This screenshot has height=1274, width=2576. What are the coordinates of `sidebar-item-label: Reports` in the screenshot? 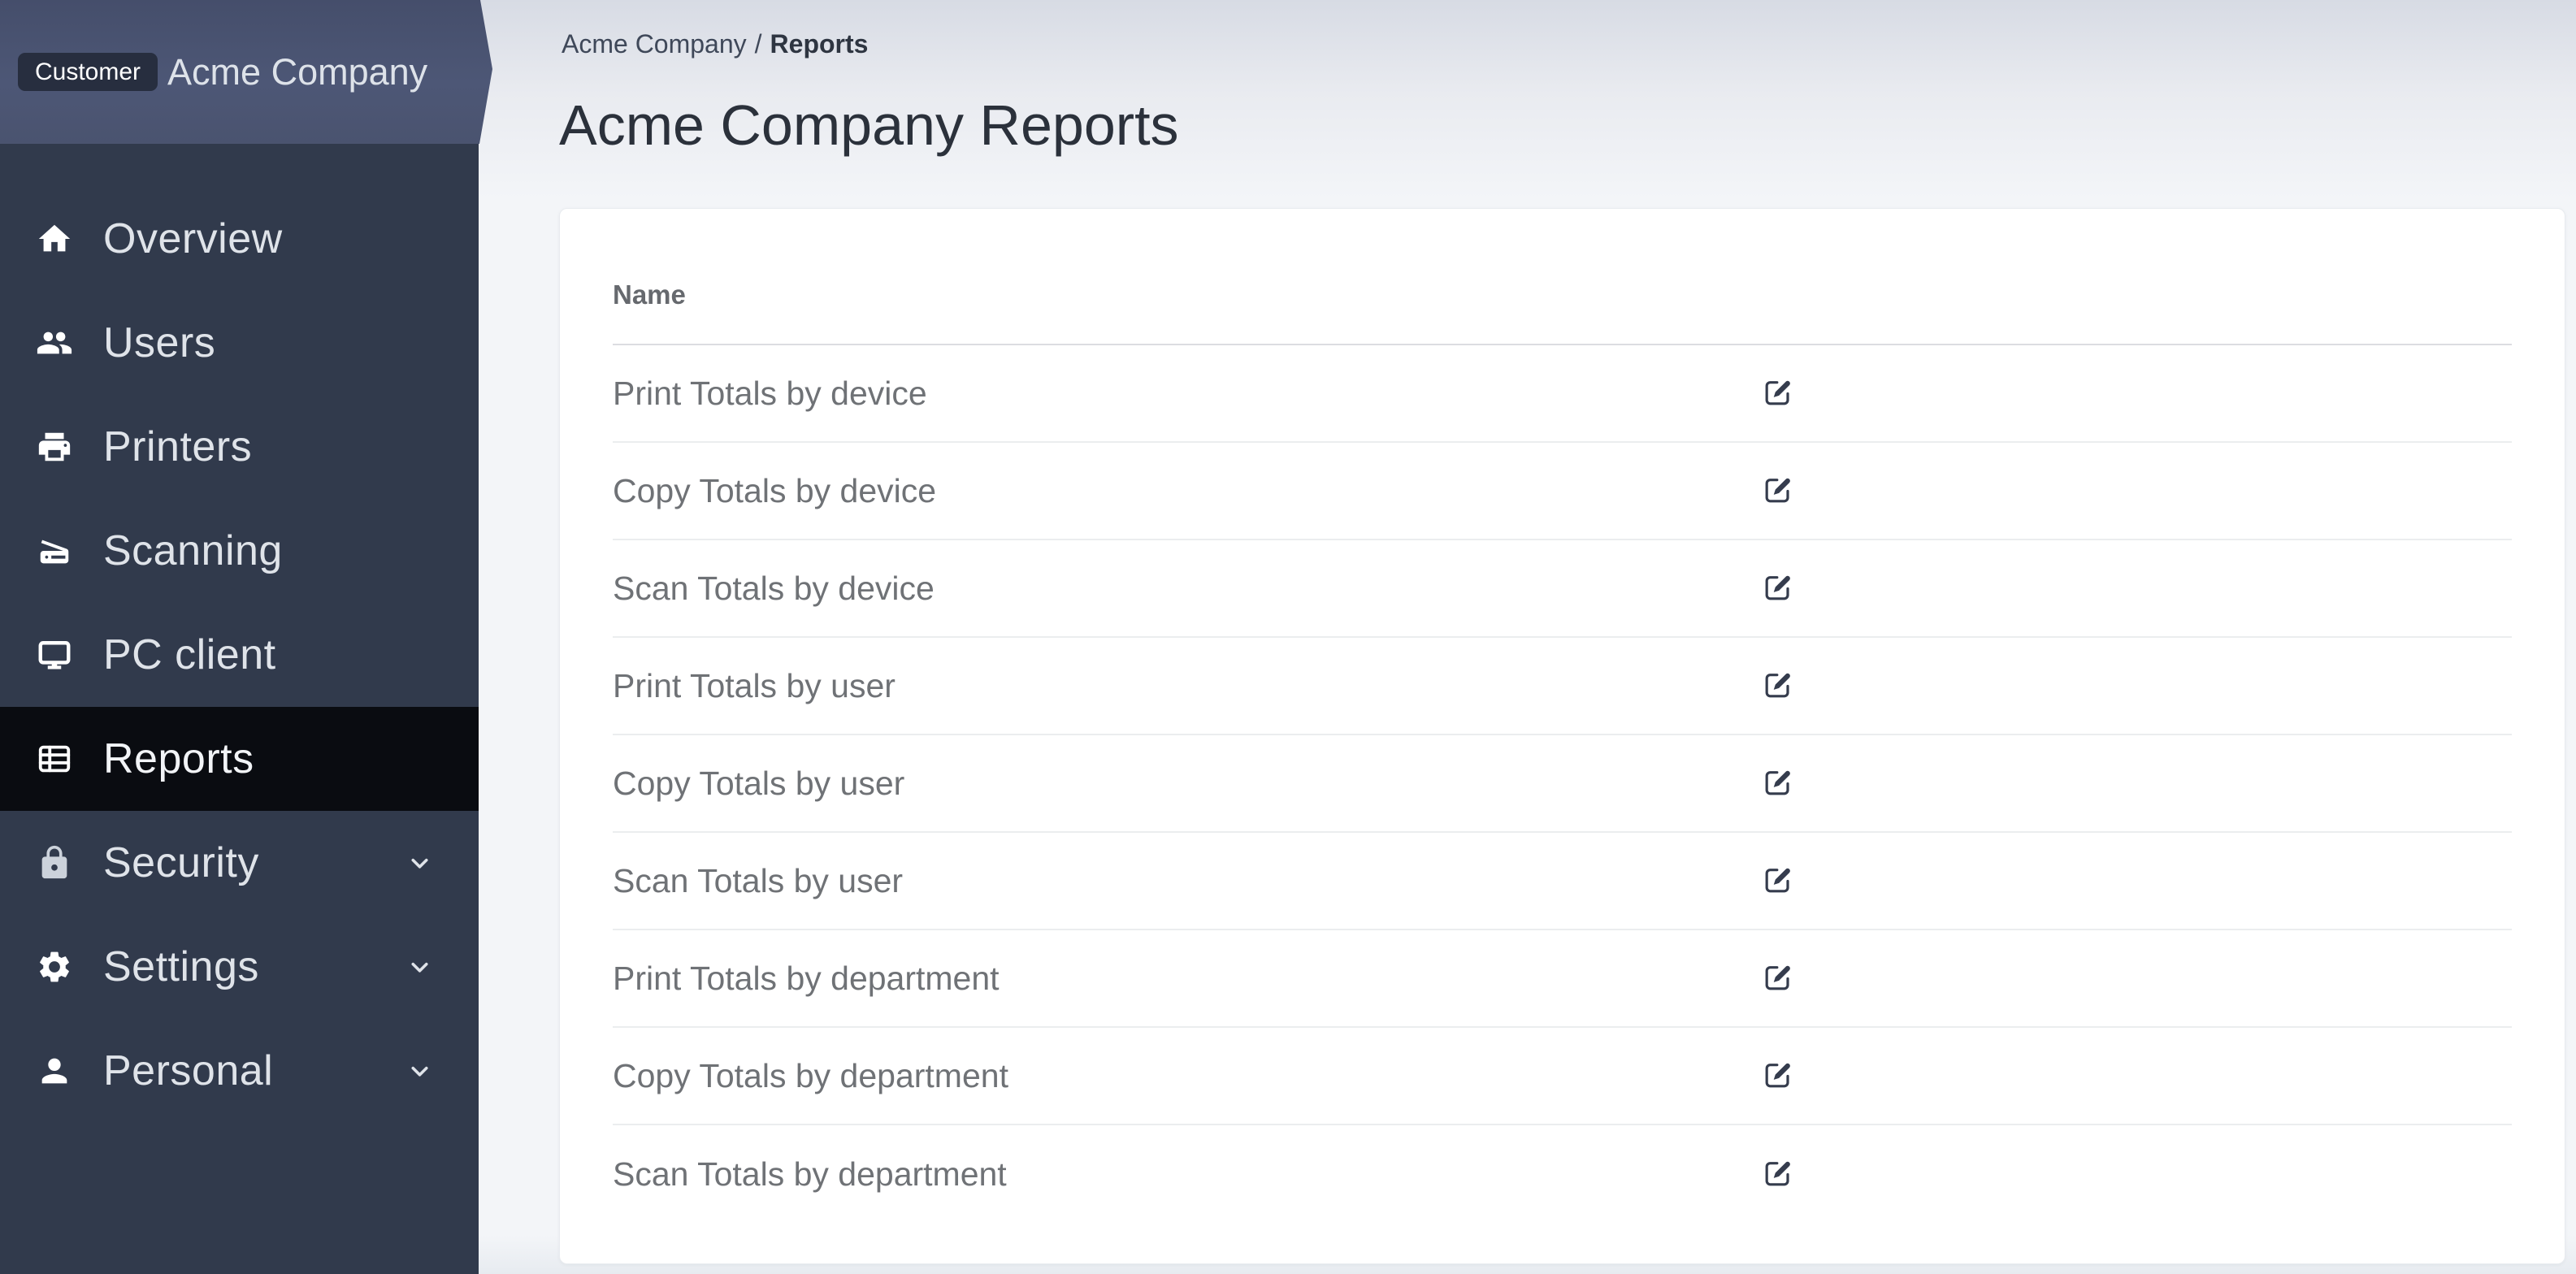 It's located at (178, 758).